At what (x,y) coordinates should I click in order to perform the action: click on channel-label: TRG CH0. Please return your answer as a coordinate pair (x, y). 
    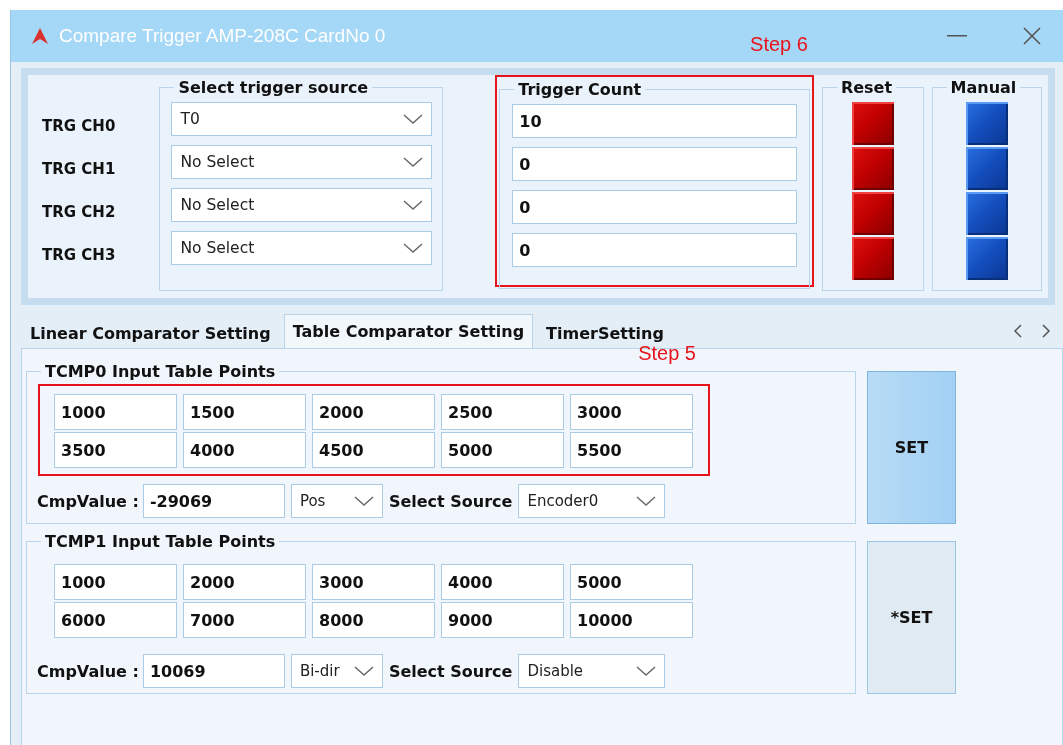
    Looking at the image, I should click on (79, 126).